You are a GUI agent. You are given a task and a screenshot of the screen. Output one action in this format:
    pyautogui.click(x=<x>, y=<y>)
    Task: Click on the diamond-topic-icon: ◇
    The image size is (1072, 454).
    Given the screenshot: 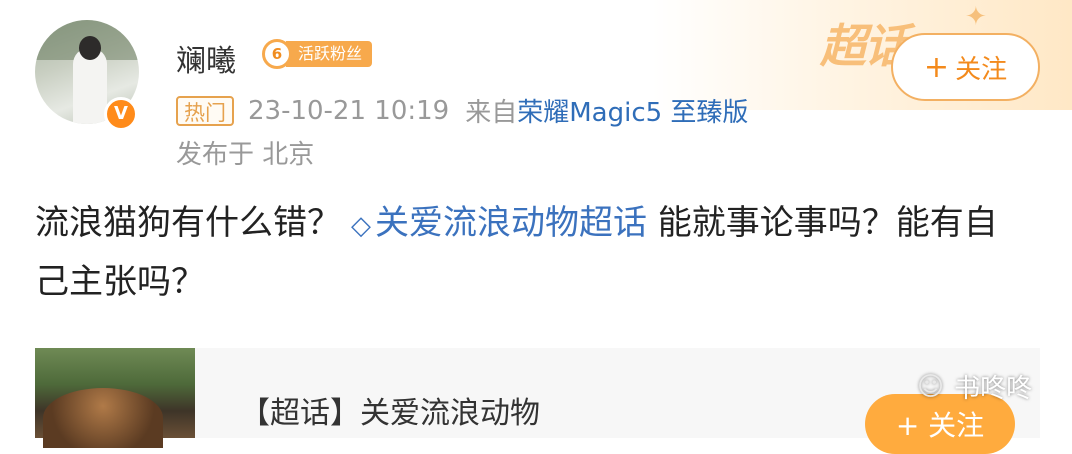 What is the action you would take?
    pyautogui.click(x=361, y=226)
    